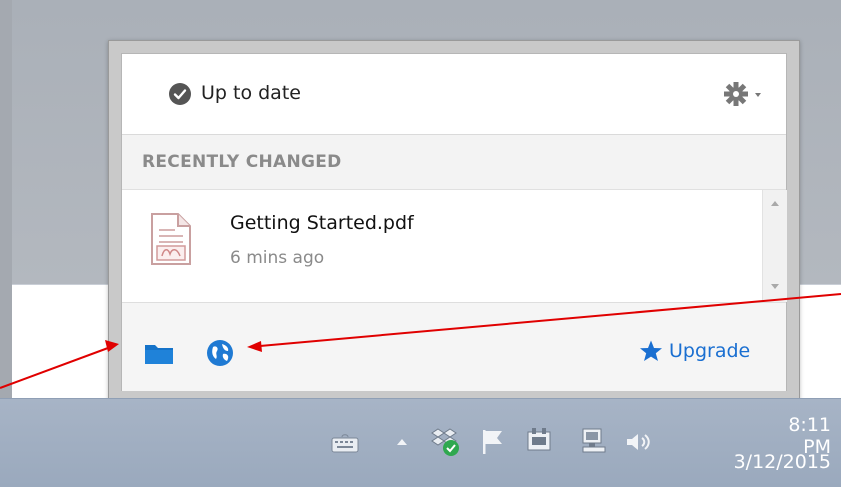  Describe the element at coordinates (454, 346) in the screenshot. I see `popup-footer: Upgrade` at that location.